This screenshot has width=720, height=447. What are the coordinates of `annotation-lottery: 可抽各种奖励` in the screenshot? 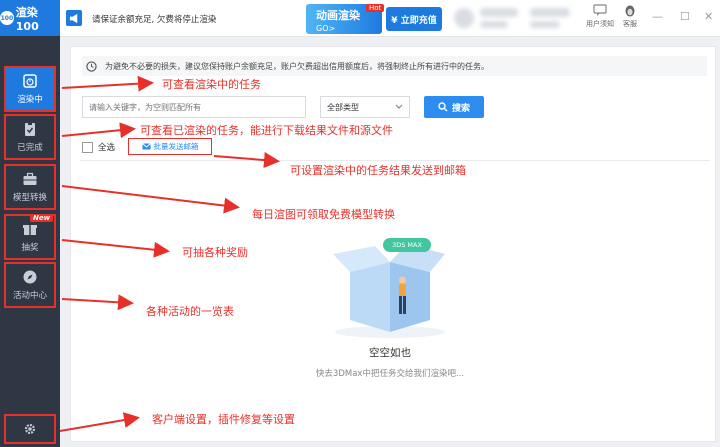 It's located at (215, 252).